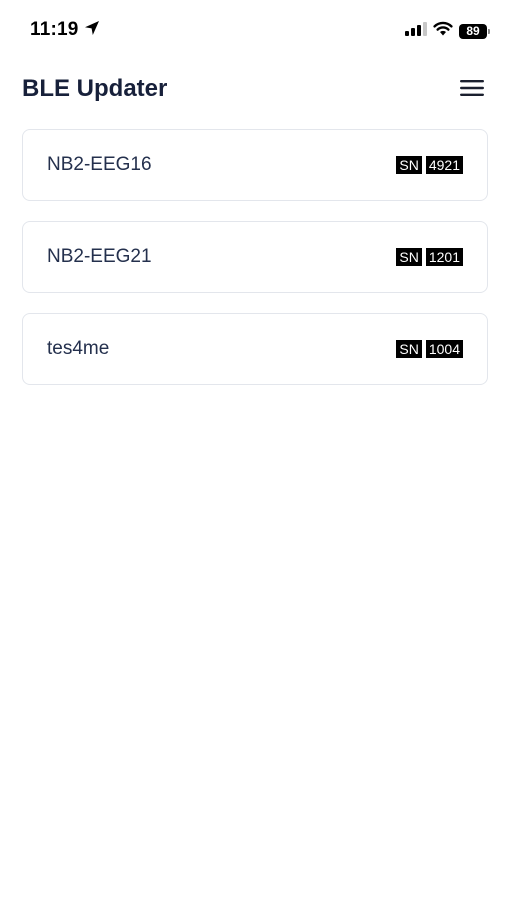 The image size is (507, 900). I want to click on device-list-item: NB2-EEG21 SN 1201, so click(255, 257).